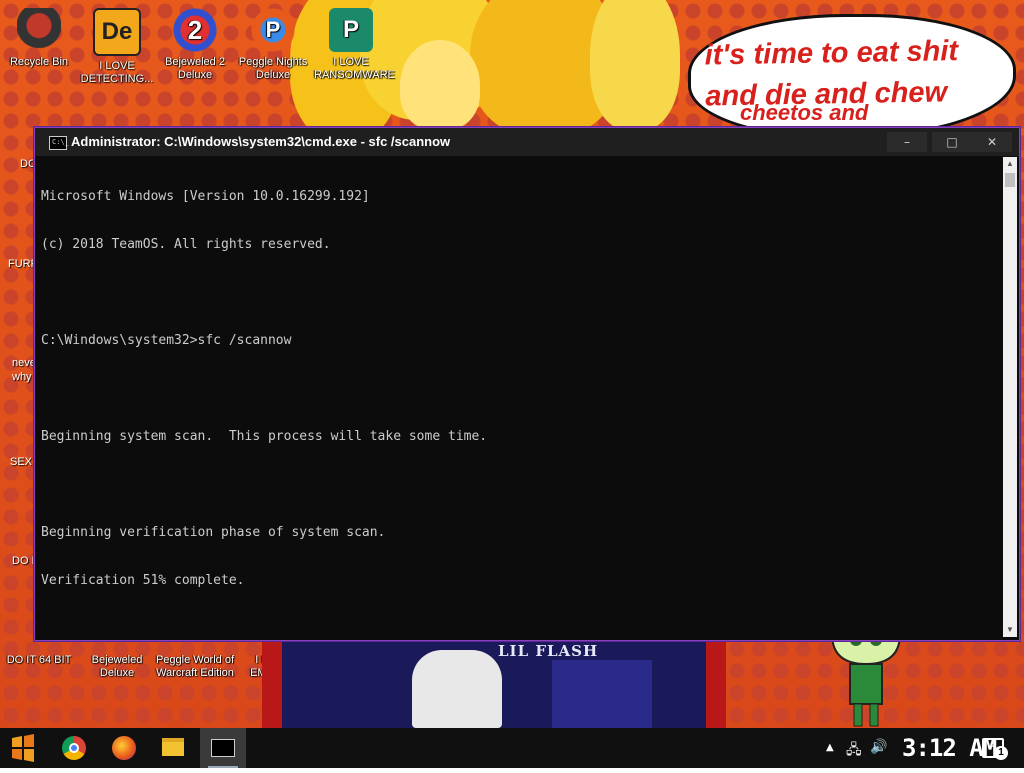 Image resolution: width=1024 pixels, height=773 pixels. I want to click on taskbar-firefox, so click(123, 748).